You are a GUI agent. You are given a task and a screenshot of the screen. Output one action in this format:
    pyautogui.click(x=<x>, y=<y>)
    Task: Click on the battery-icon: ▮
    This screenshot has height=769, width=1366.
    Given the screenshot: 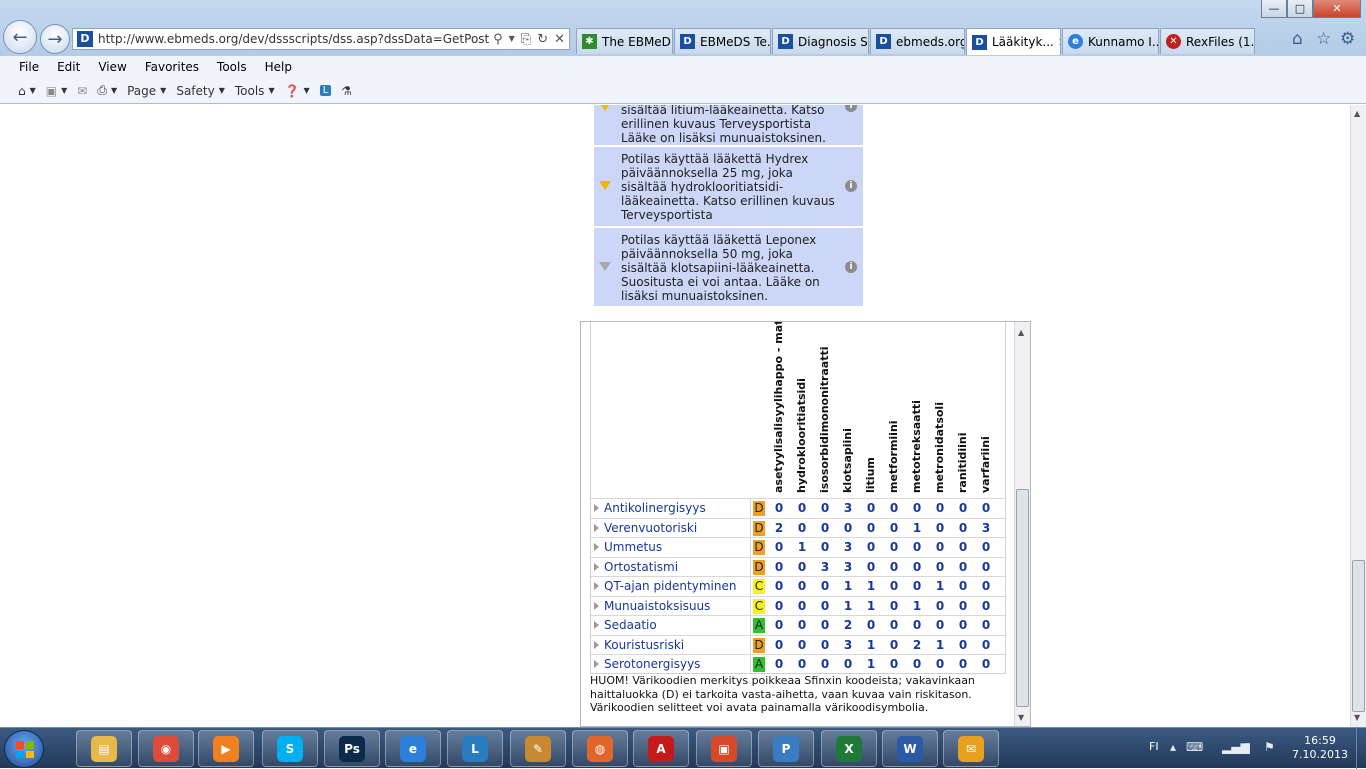 What is the action you would take?
    pyautogui.click(x=1247, y=747)
    